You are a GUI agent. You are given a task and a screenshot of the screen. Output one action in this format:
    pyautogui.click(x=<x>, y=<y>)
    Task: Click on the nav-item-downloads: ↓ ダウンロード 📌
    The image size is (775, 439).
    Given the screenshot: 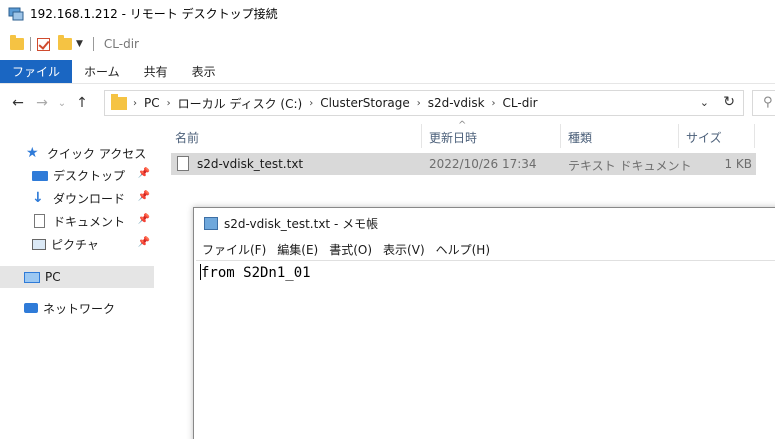 What is the action you would take?
    pyautogui.click(x=94, y=198)
    